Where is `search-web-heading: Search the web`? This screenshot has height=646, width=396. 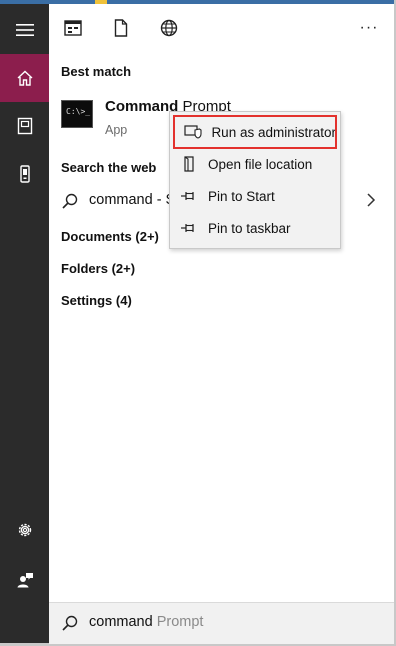
search-web-heading: Search the web is located at coordinates (109, 167).